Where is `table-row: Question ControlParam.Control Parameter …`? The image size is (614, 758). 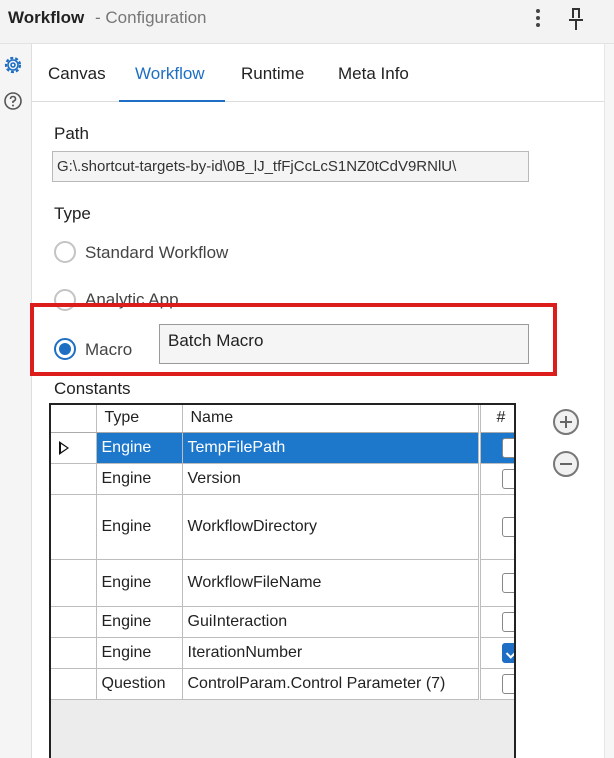 table-row: Question ControlParam.Control Parameter … is located at coordinates (282, 684).